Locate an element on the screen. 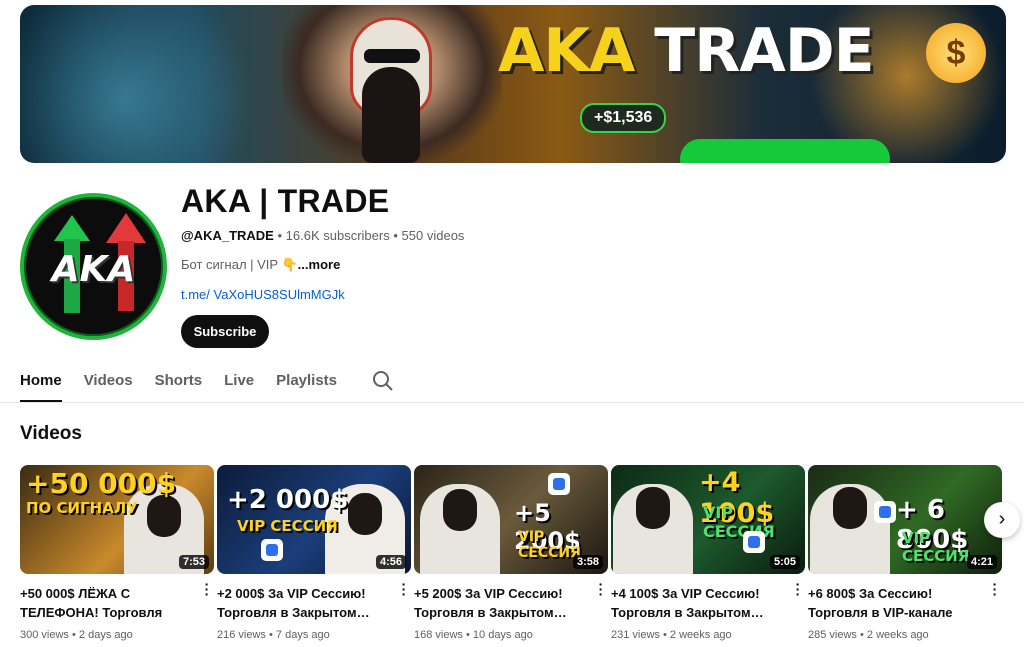 This screenshot has width=1024, height=647. banner-green-pill is located at coordinates (785, 151).